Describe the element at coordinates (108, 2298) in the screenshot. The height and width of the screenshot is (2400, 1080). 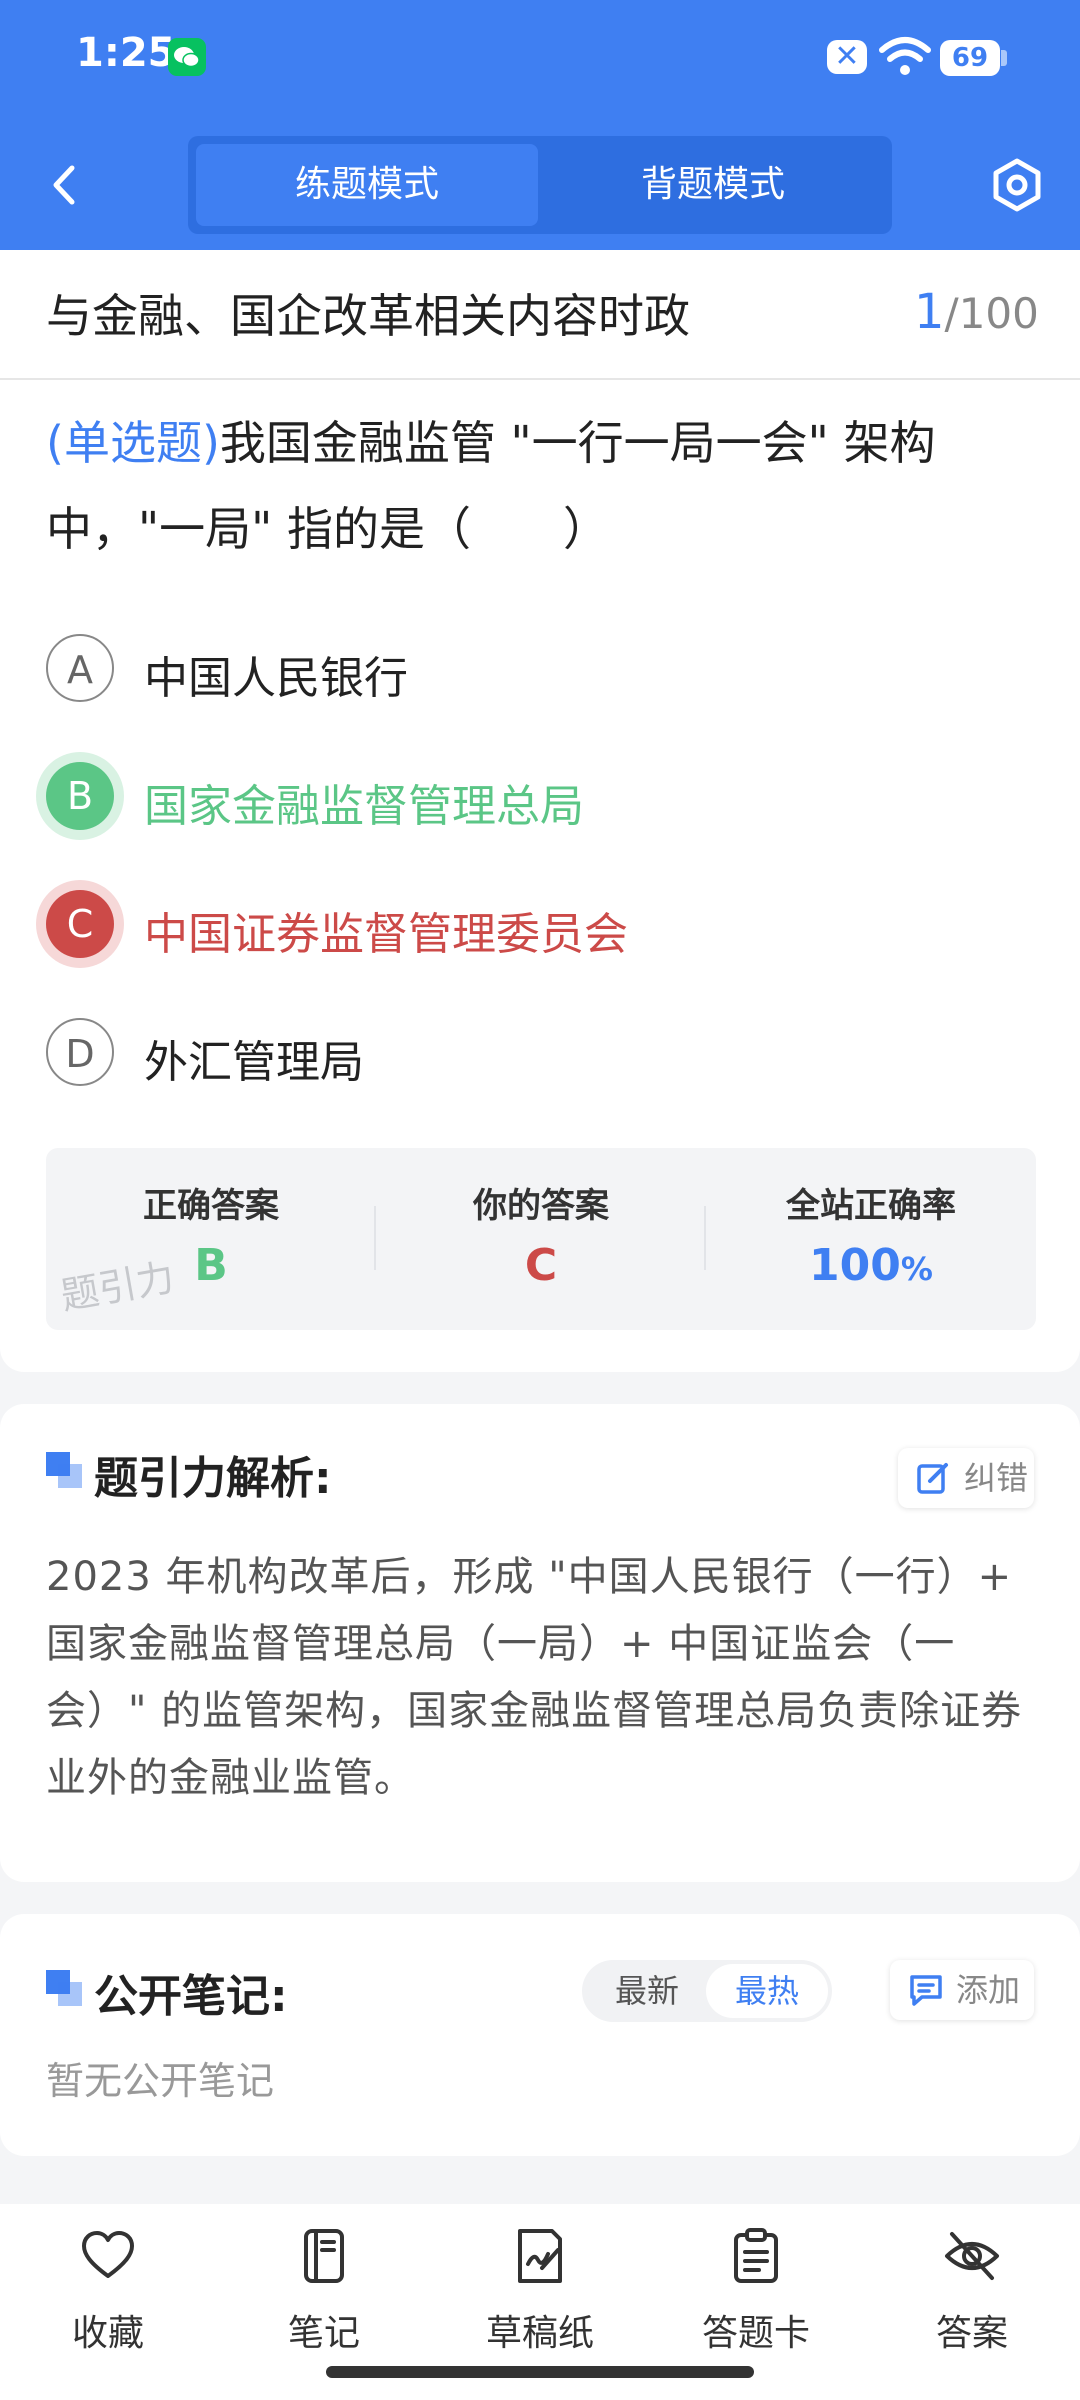
I see `tab-favorite: 收藏` at that location.